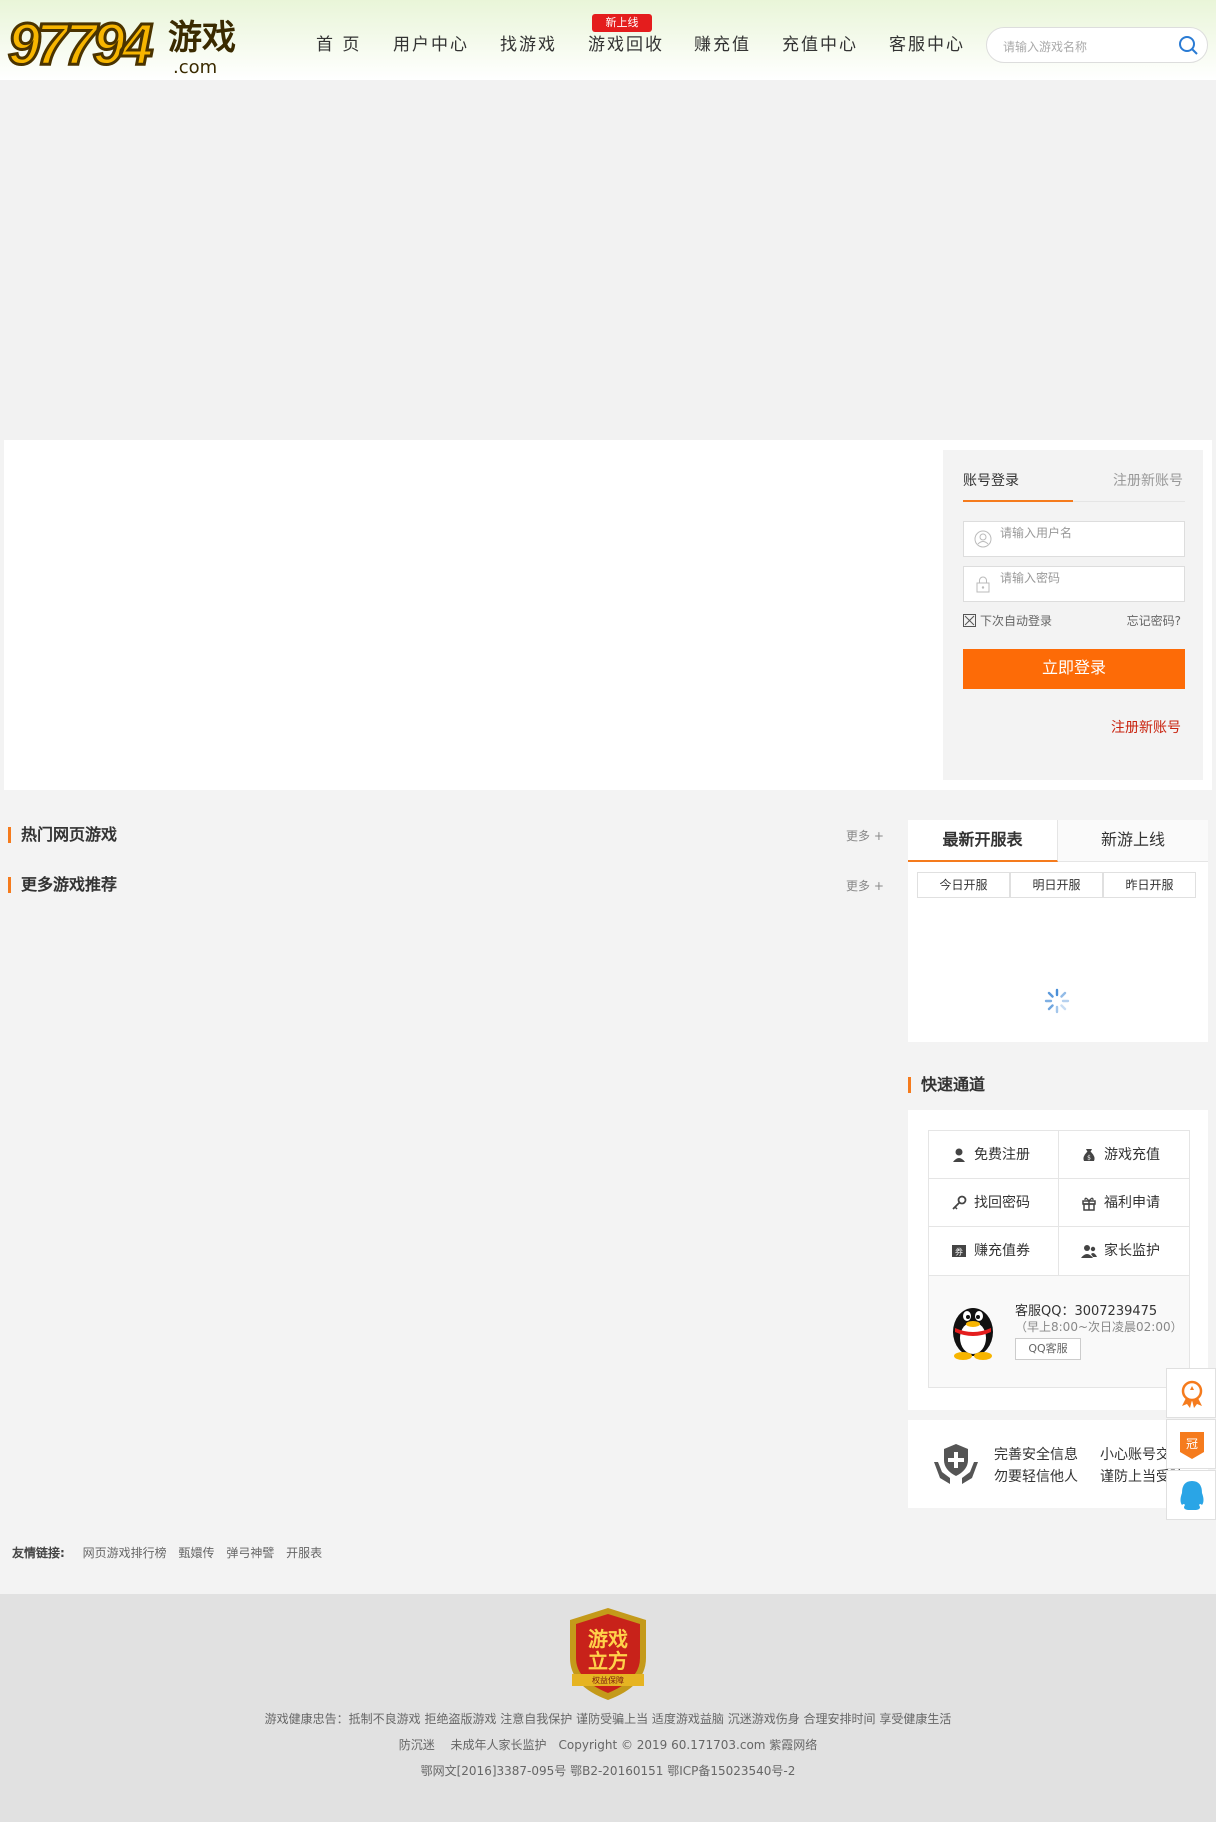  What do you see at coordinates (62, 835) in the screenshot?
I see `hot-games-title: 热门网页游戏` at bounding box center [62, 835].